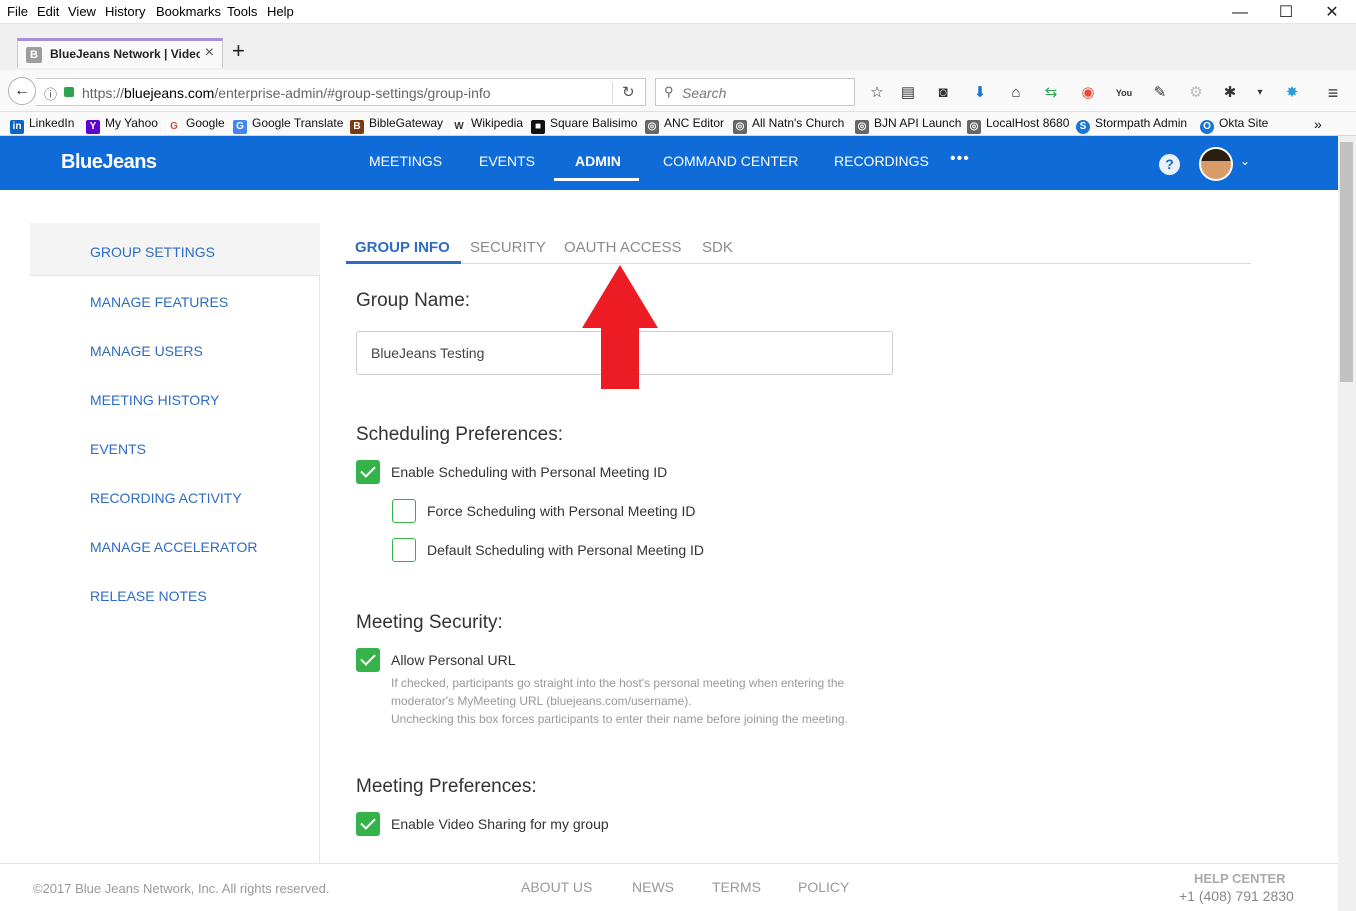  I want to click on footer-terms-link: TERMS, so click(736, 887).